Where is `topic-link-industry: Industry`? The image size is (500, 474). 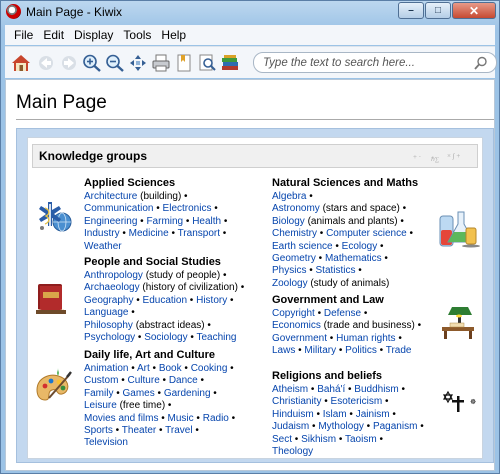
topic-link-industry: Industry is located at coordinates (102, 233).